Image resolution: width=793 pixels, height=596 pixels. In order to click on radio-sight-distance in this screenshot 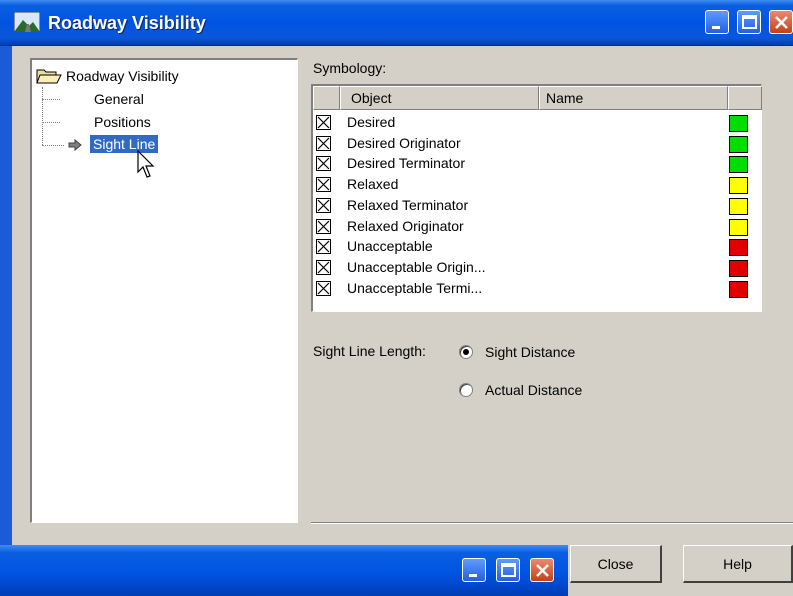, I will do `click(466, 352)`.